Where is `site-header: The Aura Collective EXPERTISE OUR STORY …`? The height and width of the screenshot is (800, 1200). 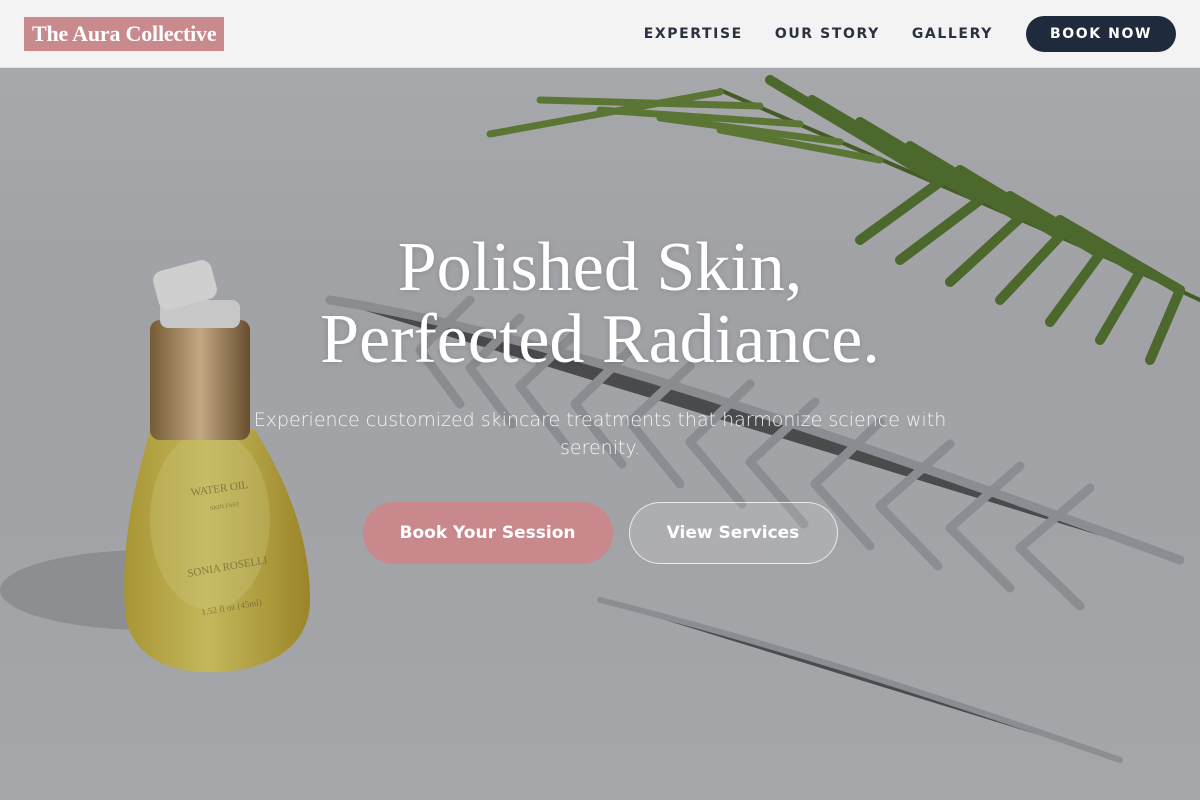 site-header: The Aura Collective EXPERTISE OUR STORY … is located at coordinates (600, 34).